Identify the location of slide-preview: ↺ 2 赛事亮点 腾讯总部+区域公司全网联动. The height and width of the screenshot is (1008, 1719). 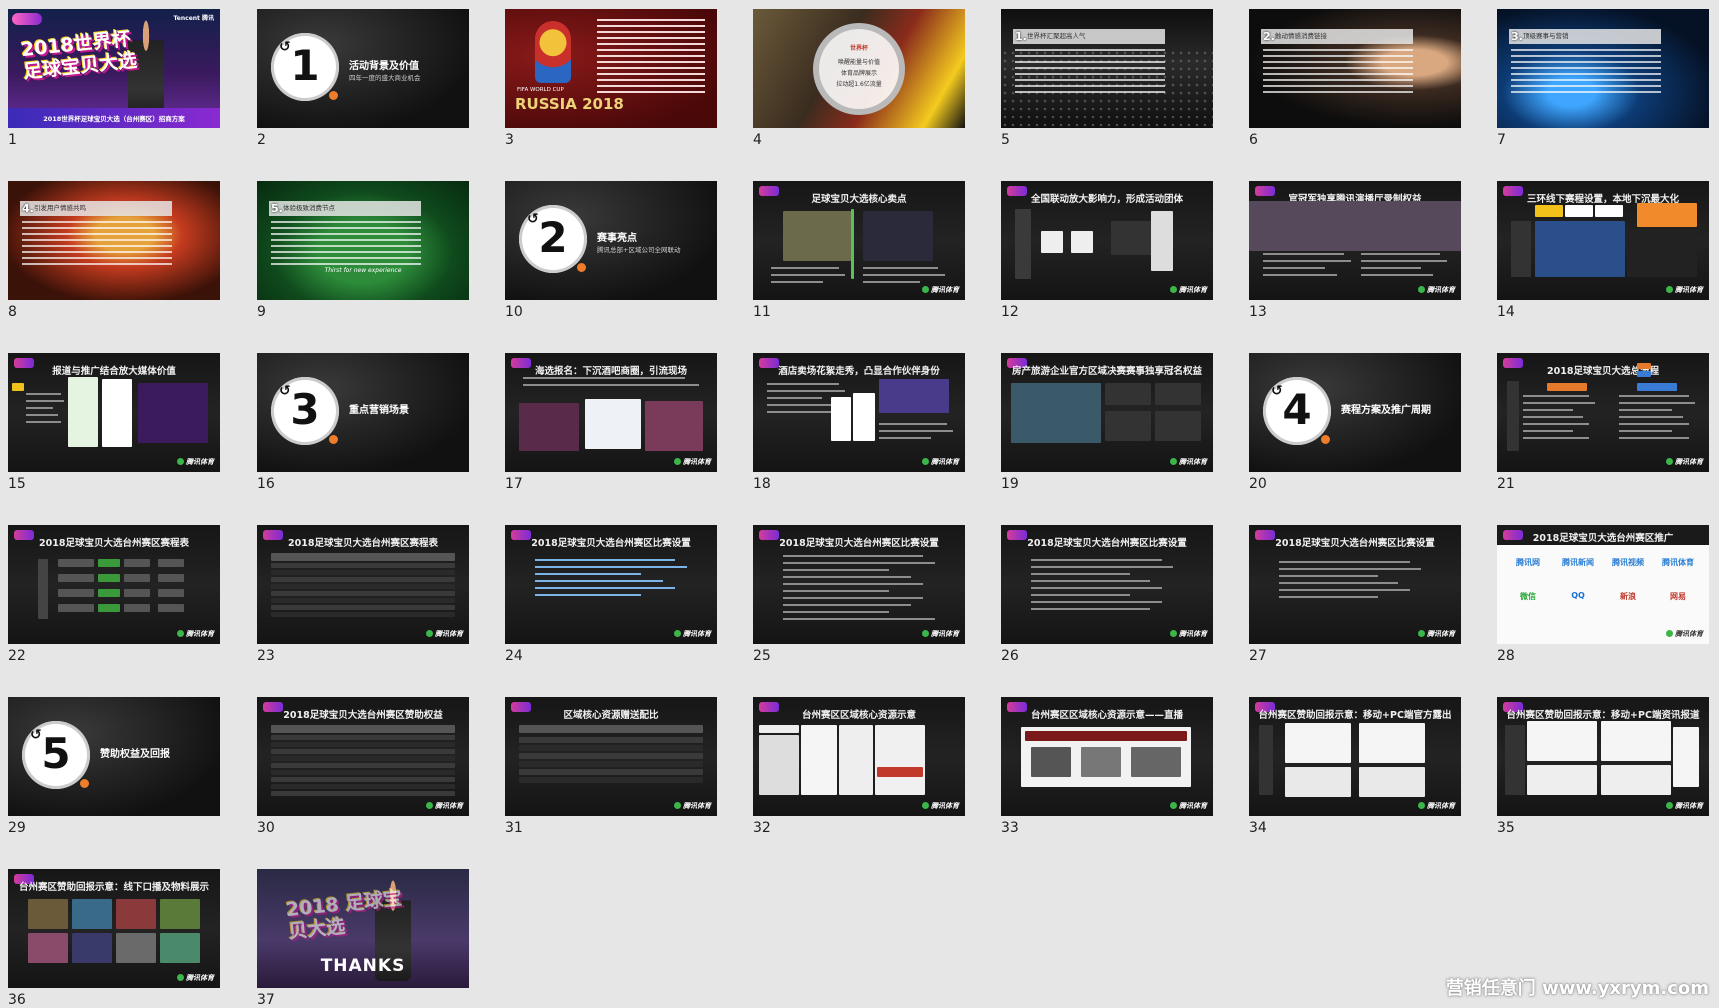
(611, 240).